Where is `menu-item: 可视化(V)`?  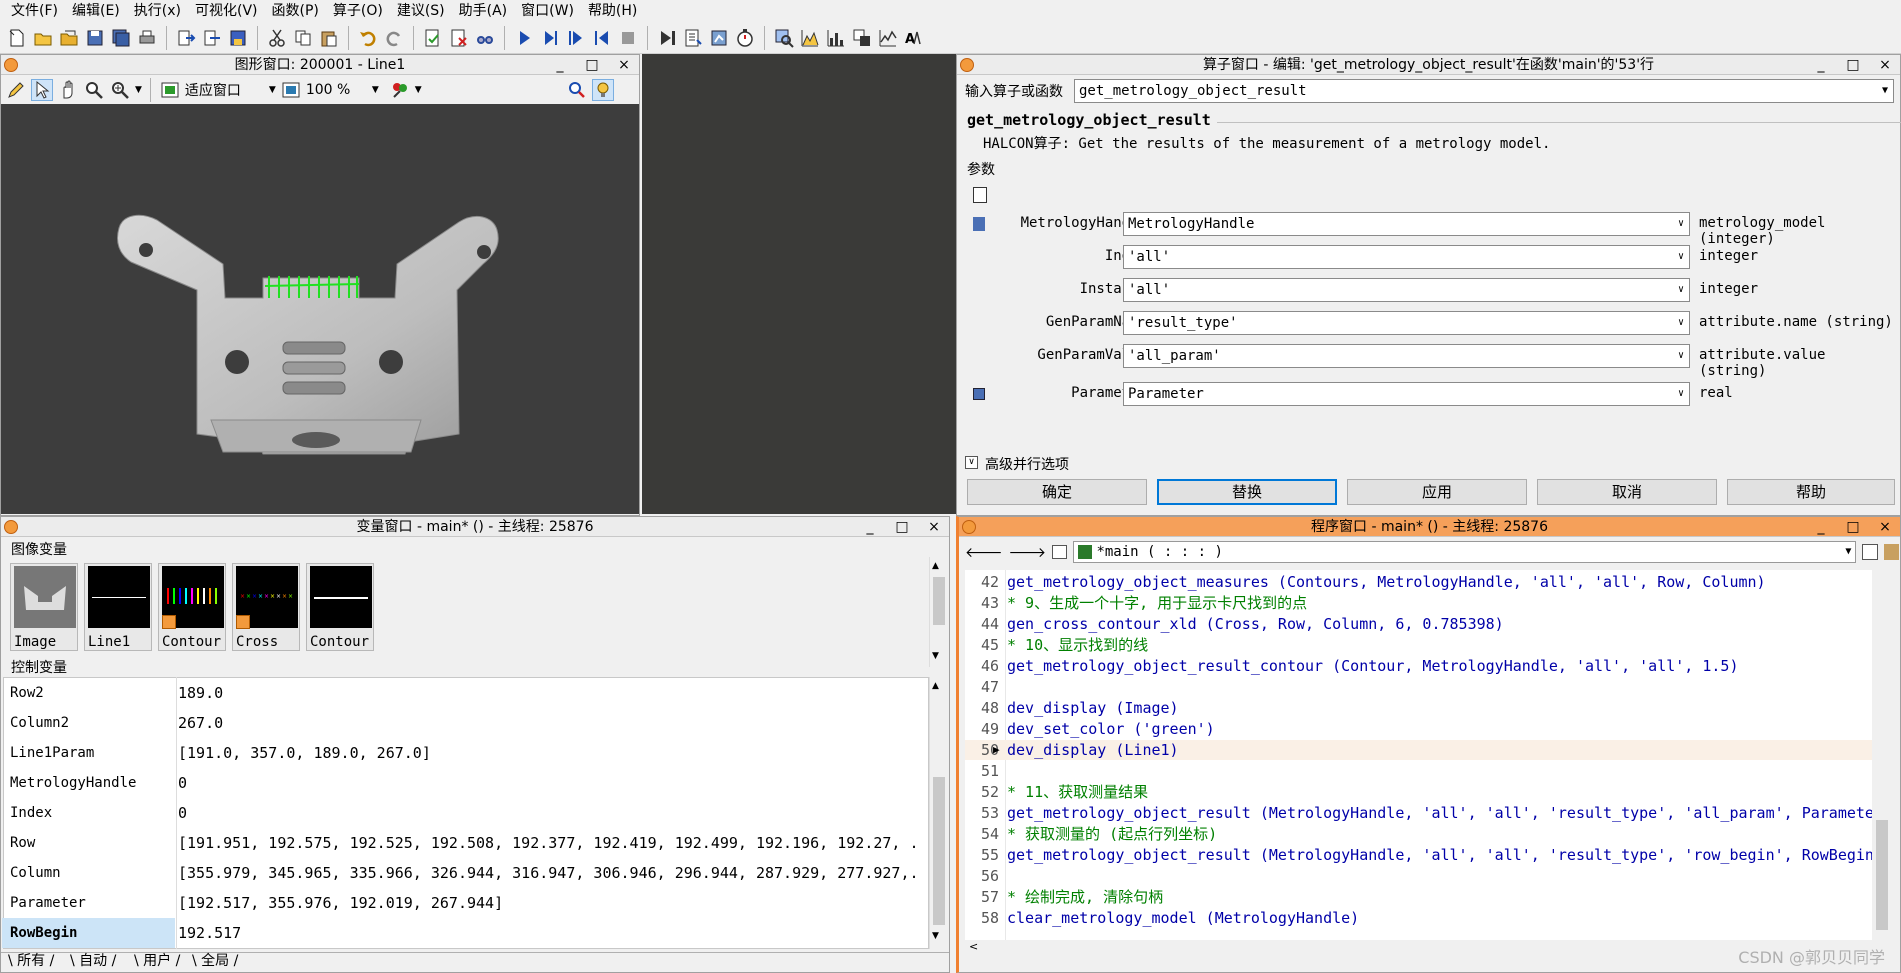 menu-item: 可视化(V) is located at coordinates (226, 11).